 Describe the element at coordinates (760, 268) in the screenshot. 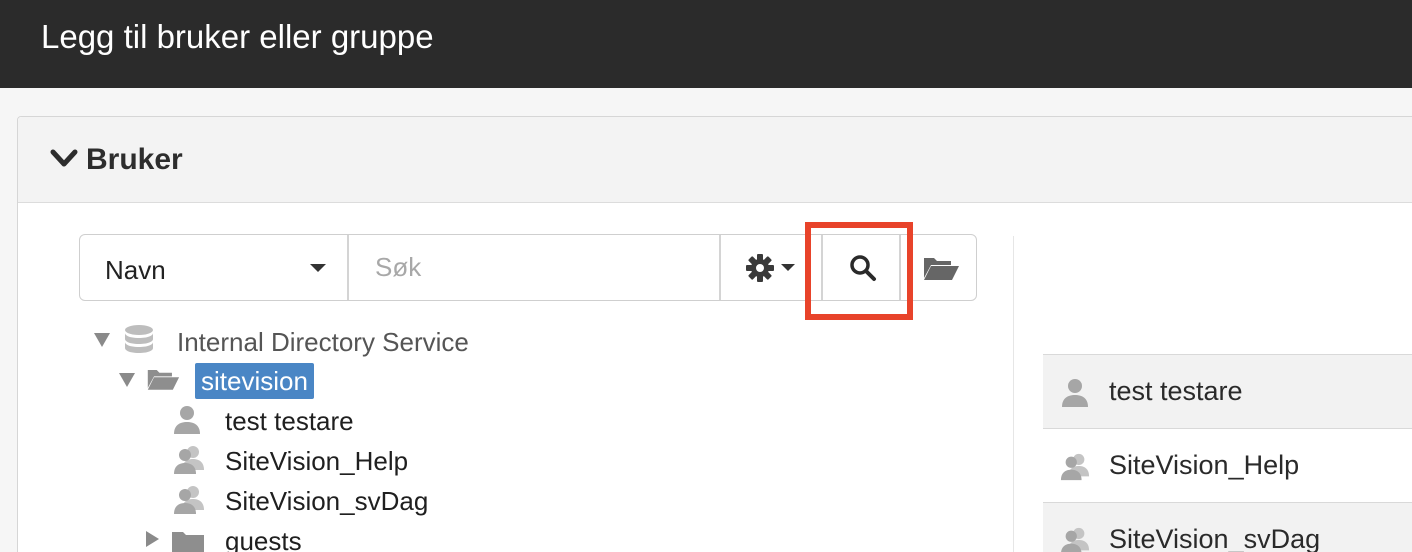

I see `gear-icon` at that location.